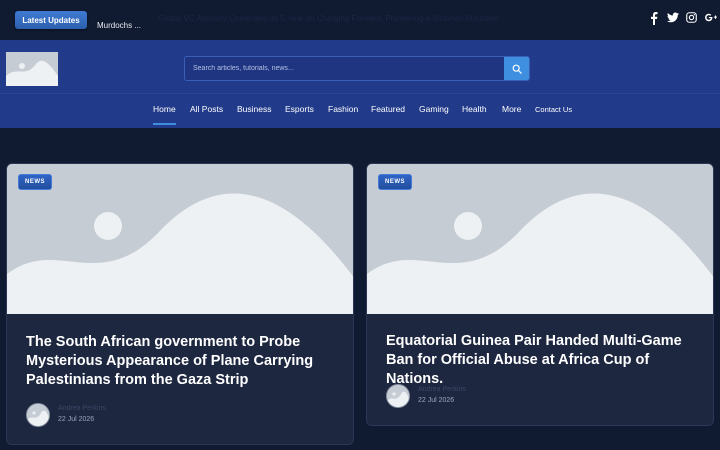 This screenshot has height=450, width=720. What do you see at coordinates (299, 109) in the screenshot?
I see `nav-item-esports: Esports` at bounding box center [299, 109].